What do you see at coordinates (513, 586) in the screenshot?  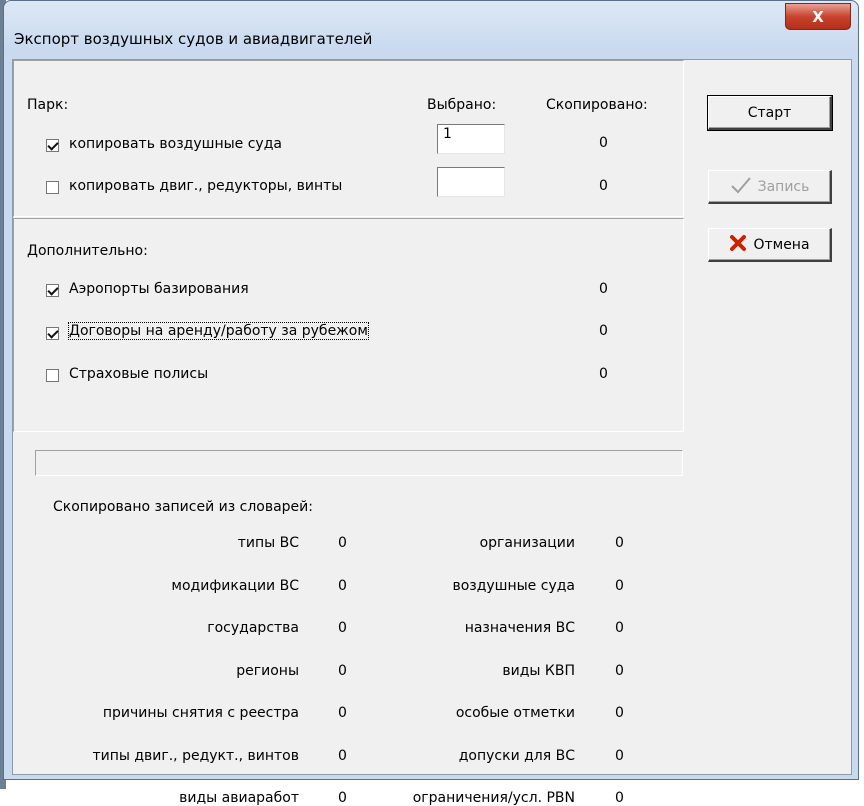 I see `dict-right-name: воздушные суда` at bounding box center [513, 586].